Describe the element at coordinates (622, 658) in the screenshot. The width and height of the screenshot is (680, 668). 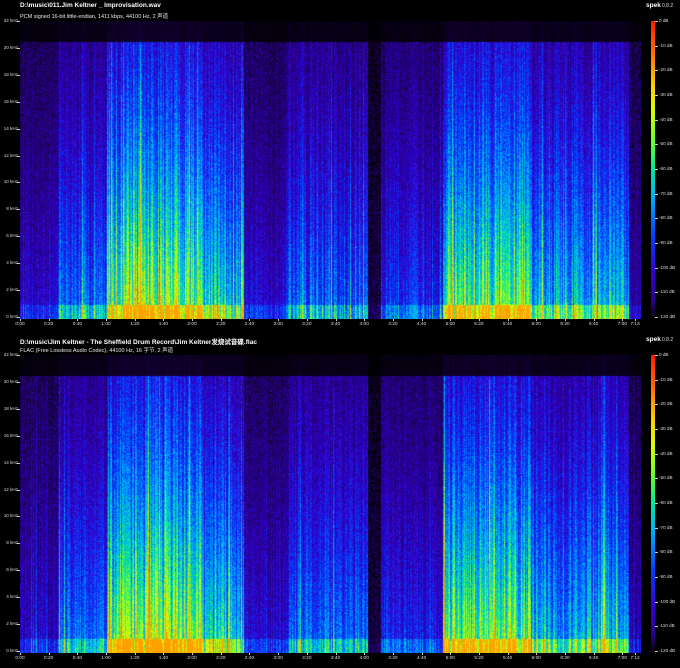
I see `time-tick-label: 7:00` at that location.